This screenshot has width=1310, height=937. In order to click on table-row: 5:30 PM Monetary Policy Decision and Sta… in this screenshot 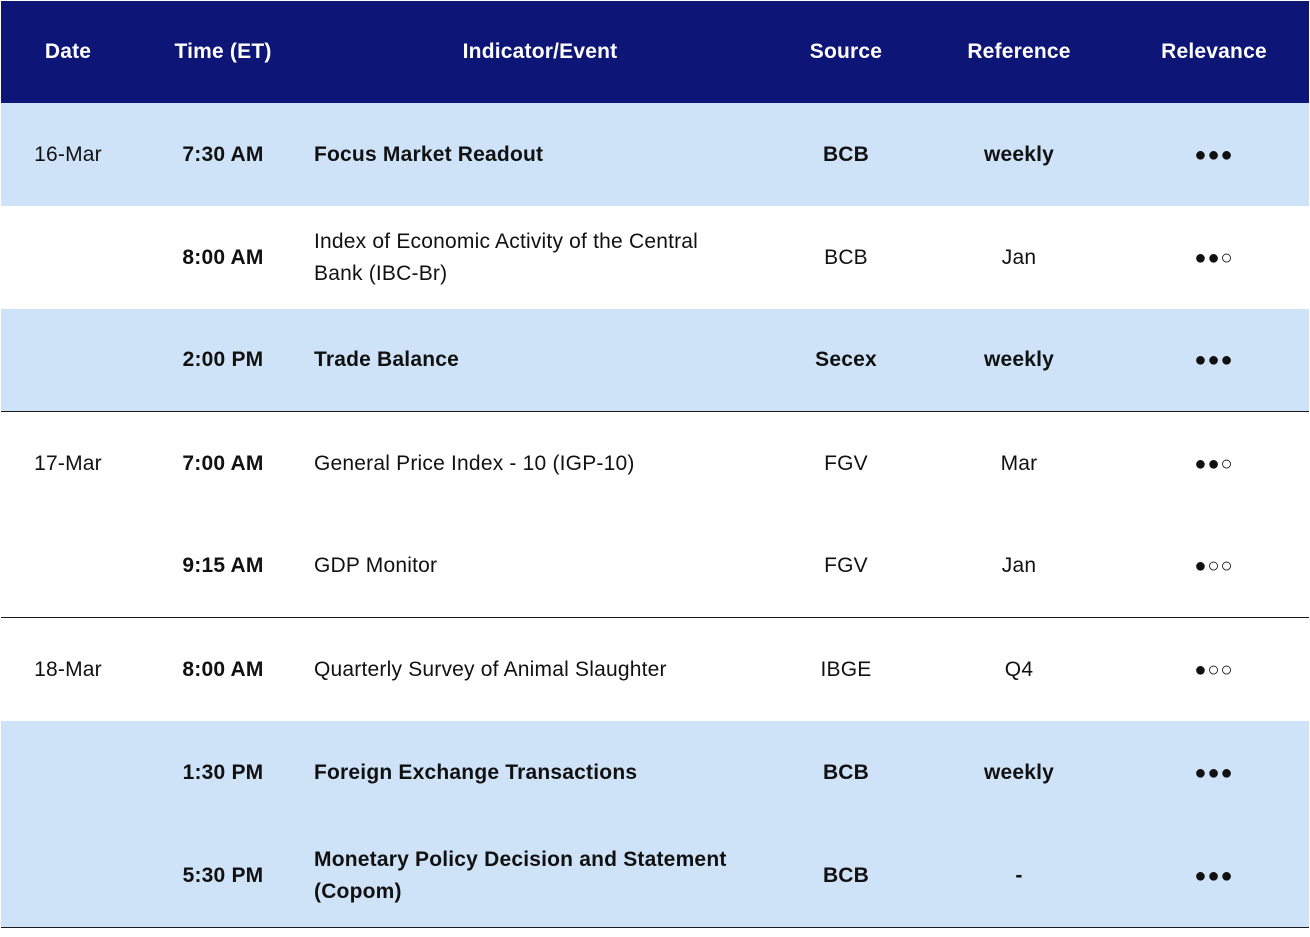, I will do `click(655, 876)`.